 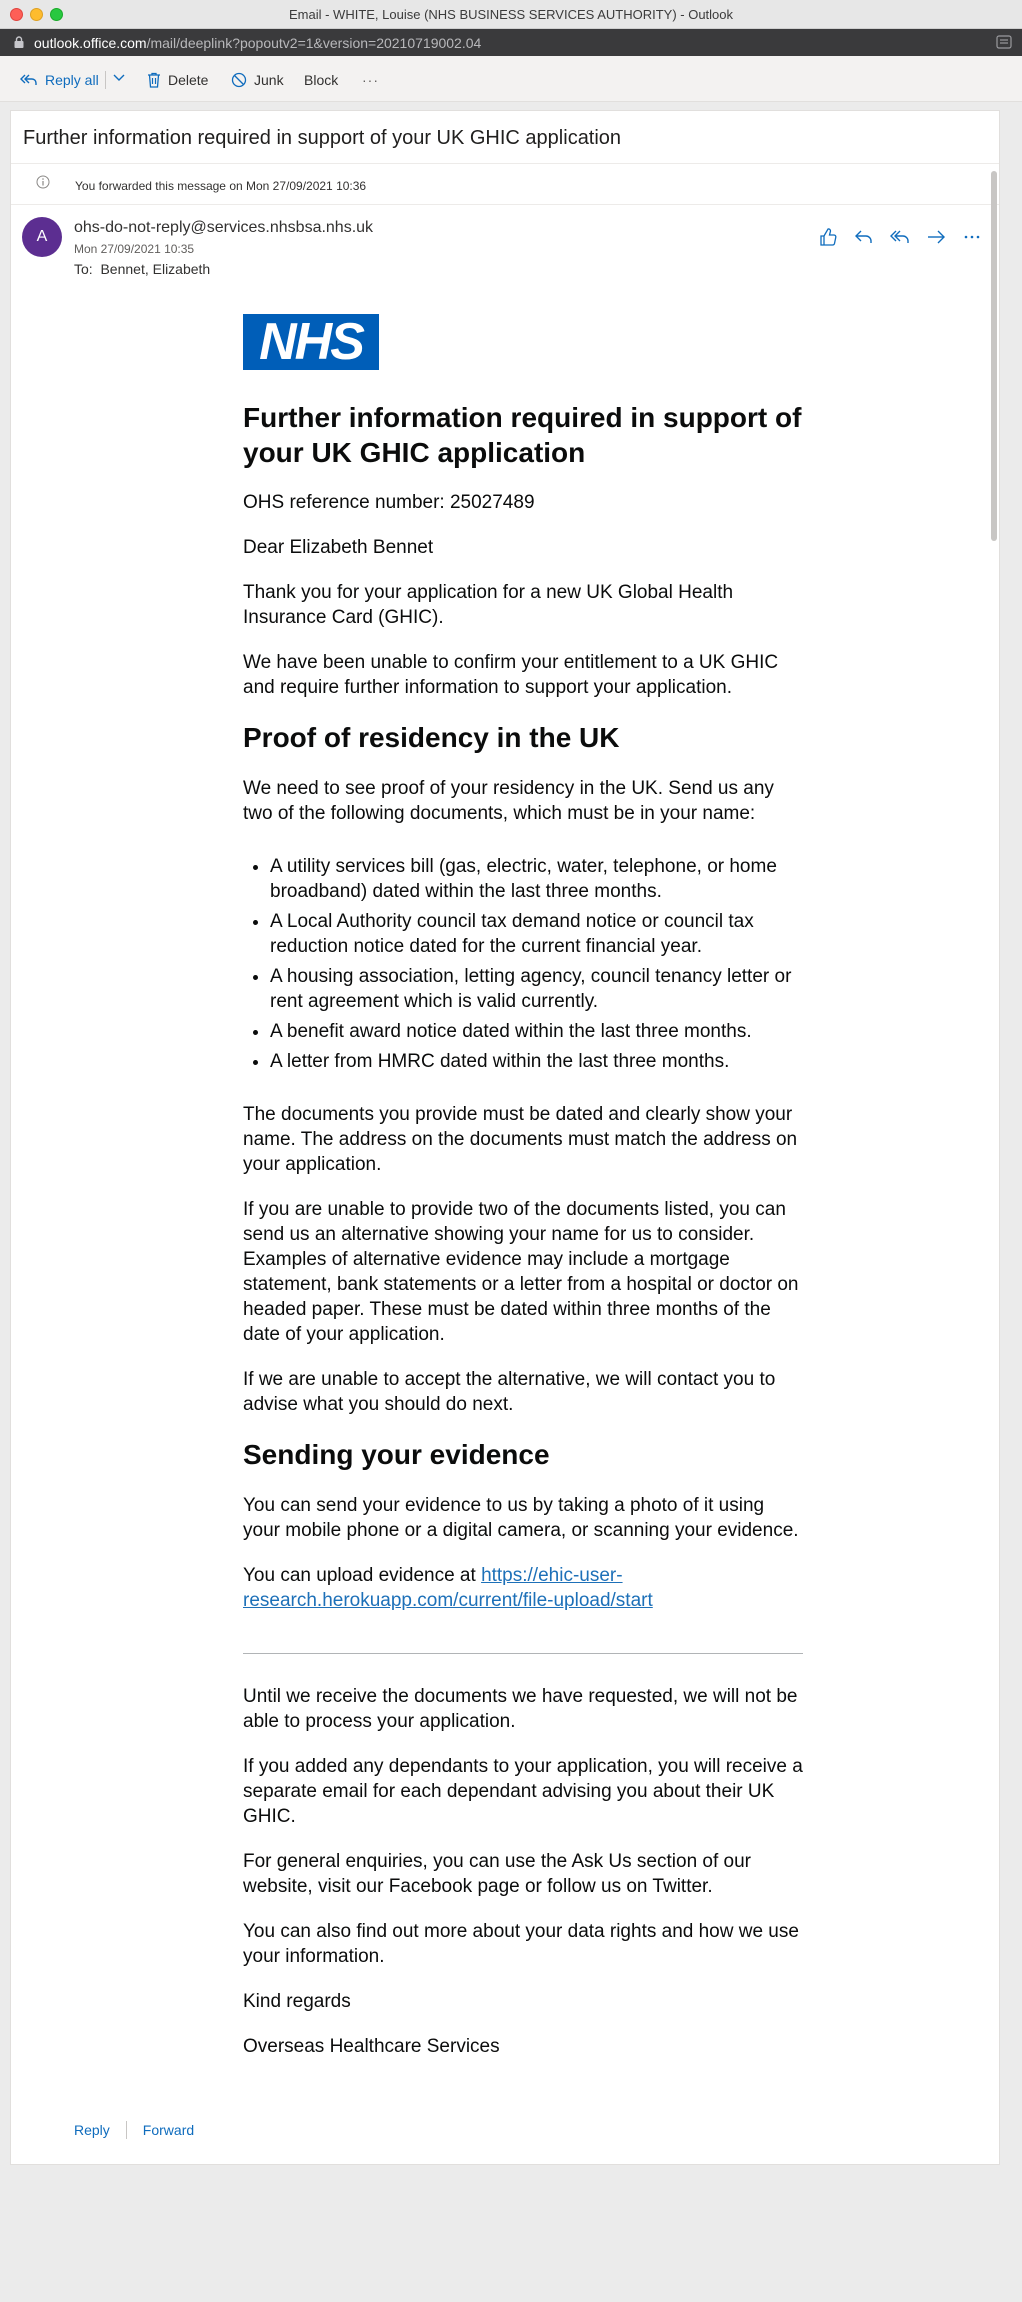 What do you see at coordinates (523, 1653) in the screenshot?
I see `divider` at bounding box center [523, 1653].